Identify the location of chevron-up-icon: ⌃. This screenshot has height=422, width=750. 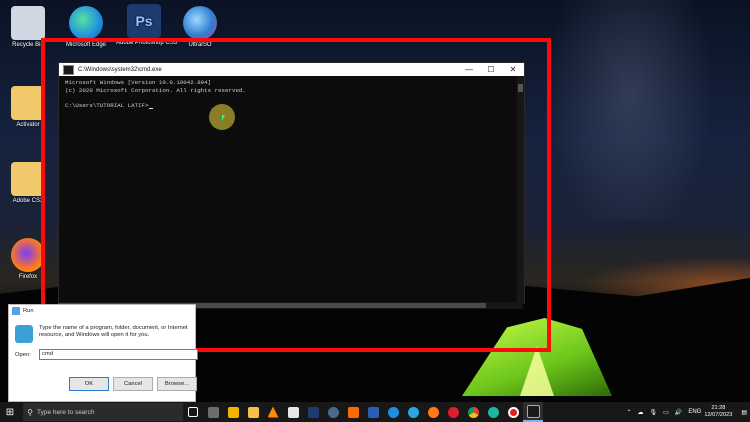
(629, 412).